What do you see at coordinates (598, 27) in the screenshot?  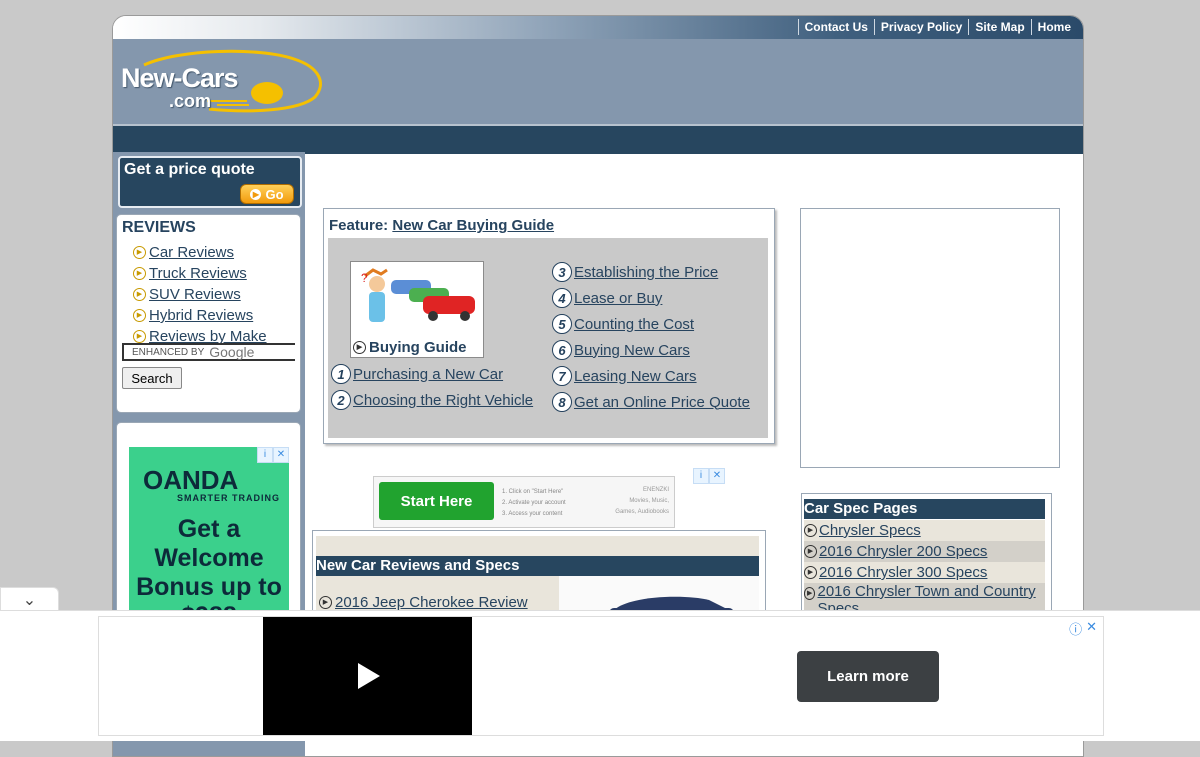 I see `top-bar: Contact Us Privacy Policy Site Map Home` at bounding box center [598, 27].